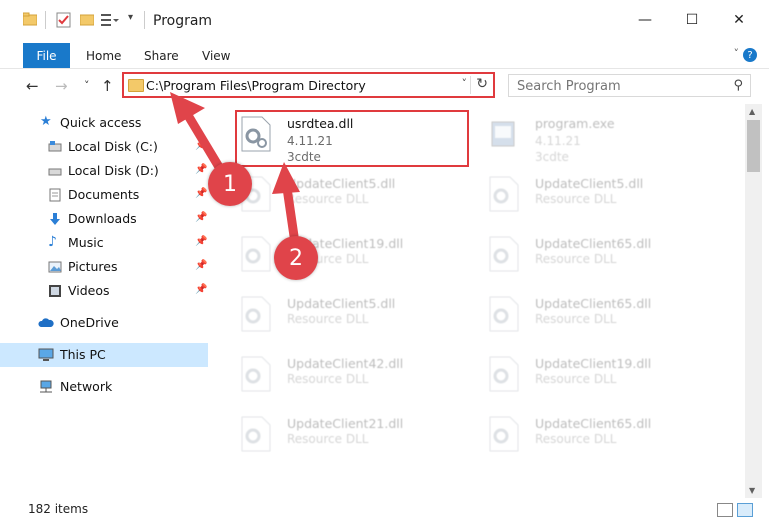 This screenshot has height=530, width=769. Describe the element at coordinates (296, 258) in the screenshot. I see `step-badge-2: 2` at that location.